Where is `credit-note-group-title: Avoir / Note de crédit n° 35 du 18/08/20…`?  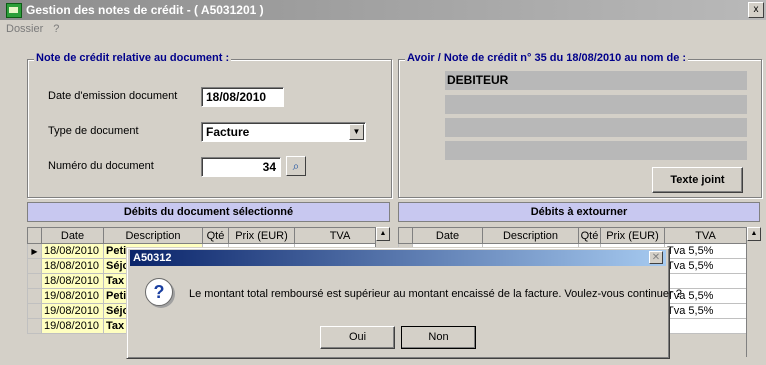
credit-note-group-title: Avoir / Note de crédit n° 35 du 18/08/20… is located at coordinates (547, 58).